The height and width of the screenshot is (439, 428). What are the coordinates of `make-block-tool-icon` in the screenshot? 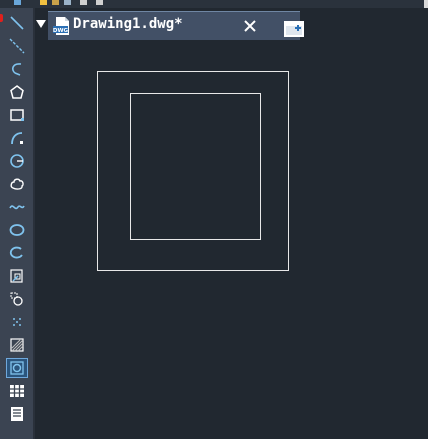 It's located at (17, 299).